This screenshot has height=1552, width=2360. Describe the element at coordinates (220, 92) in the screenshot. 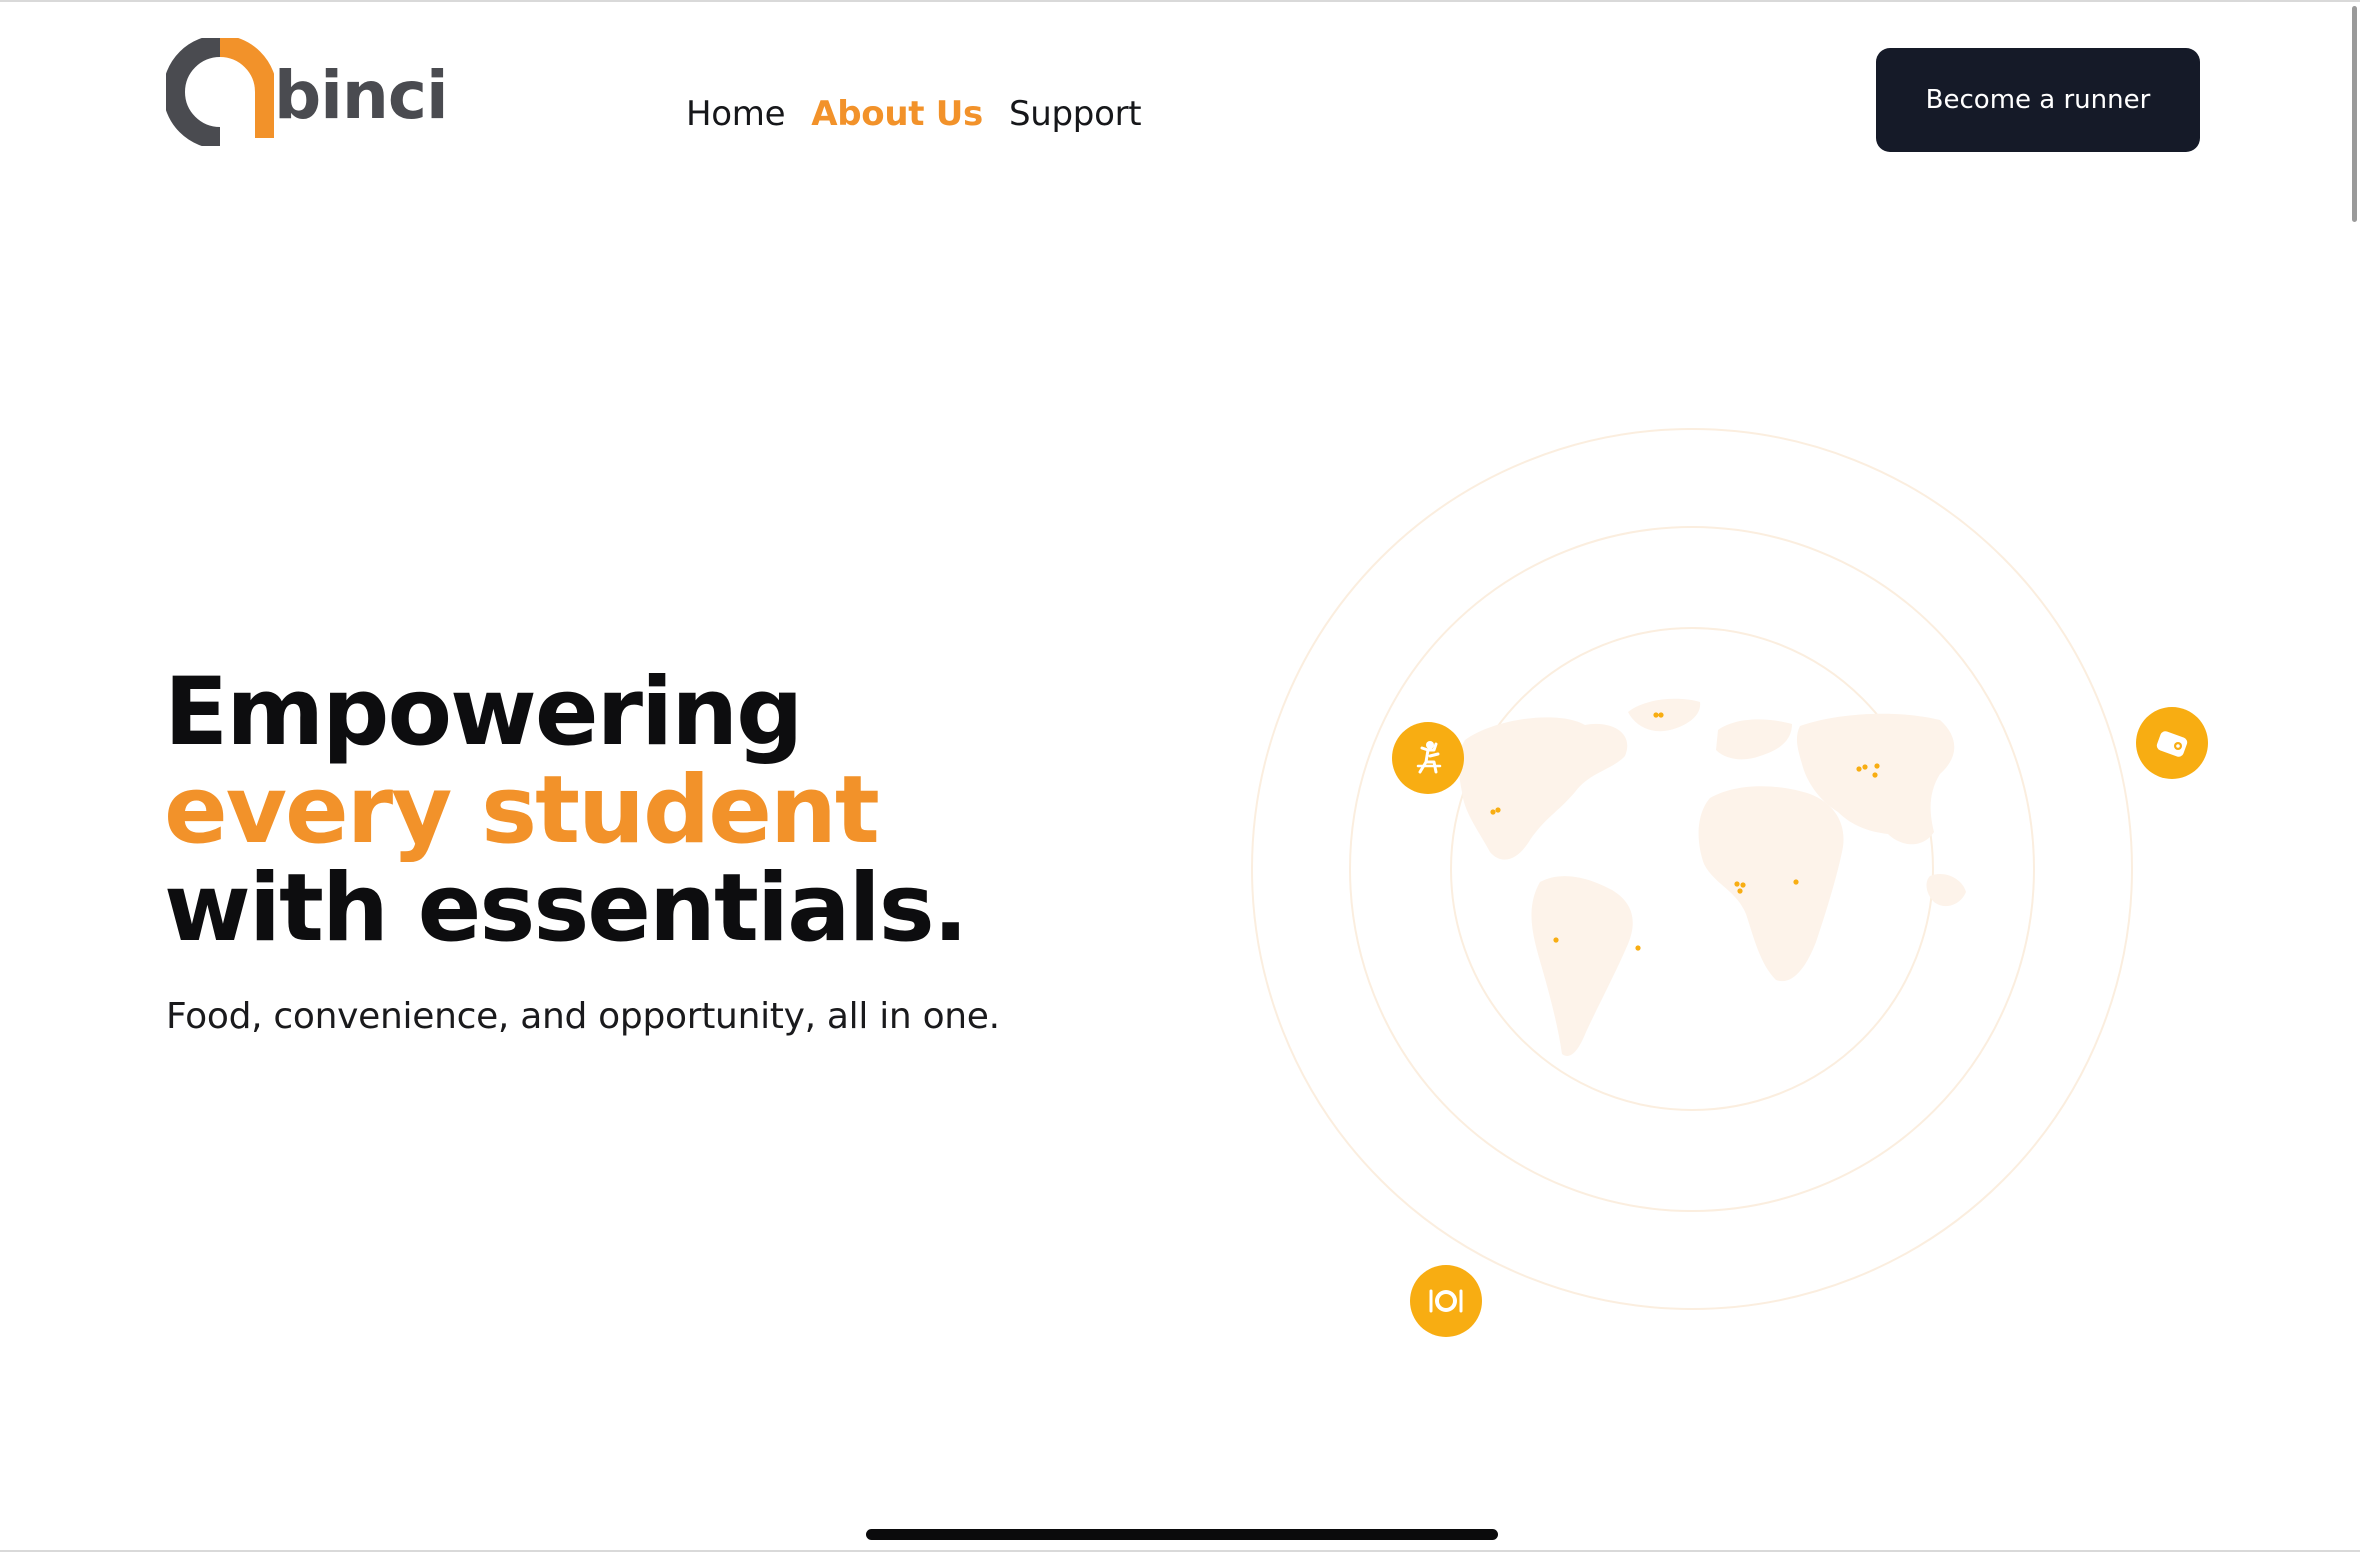

I see `binci-logo-mark-icon` at that location.